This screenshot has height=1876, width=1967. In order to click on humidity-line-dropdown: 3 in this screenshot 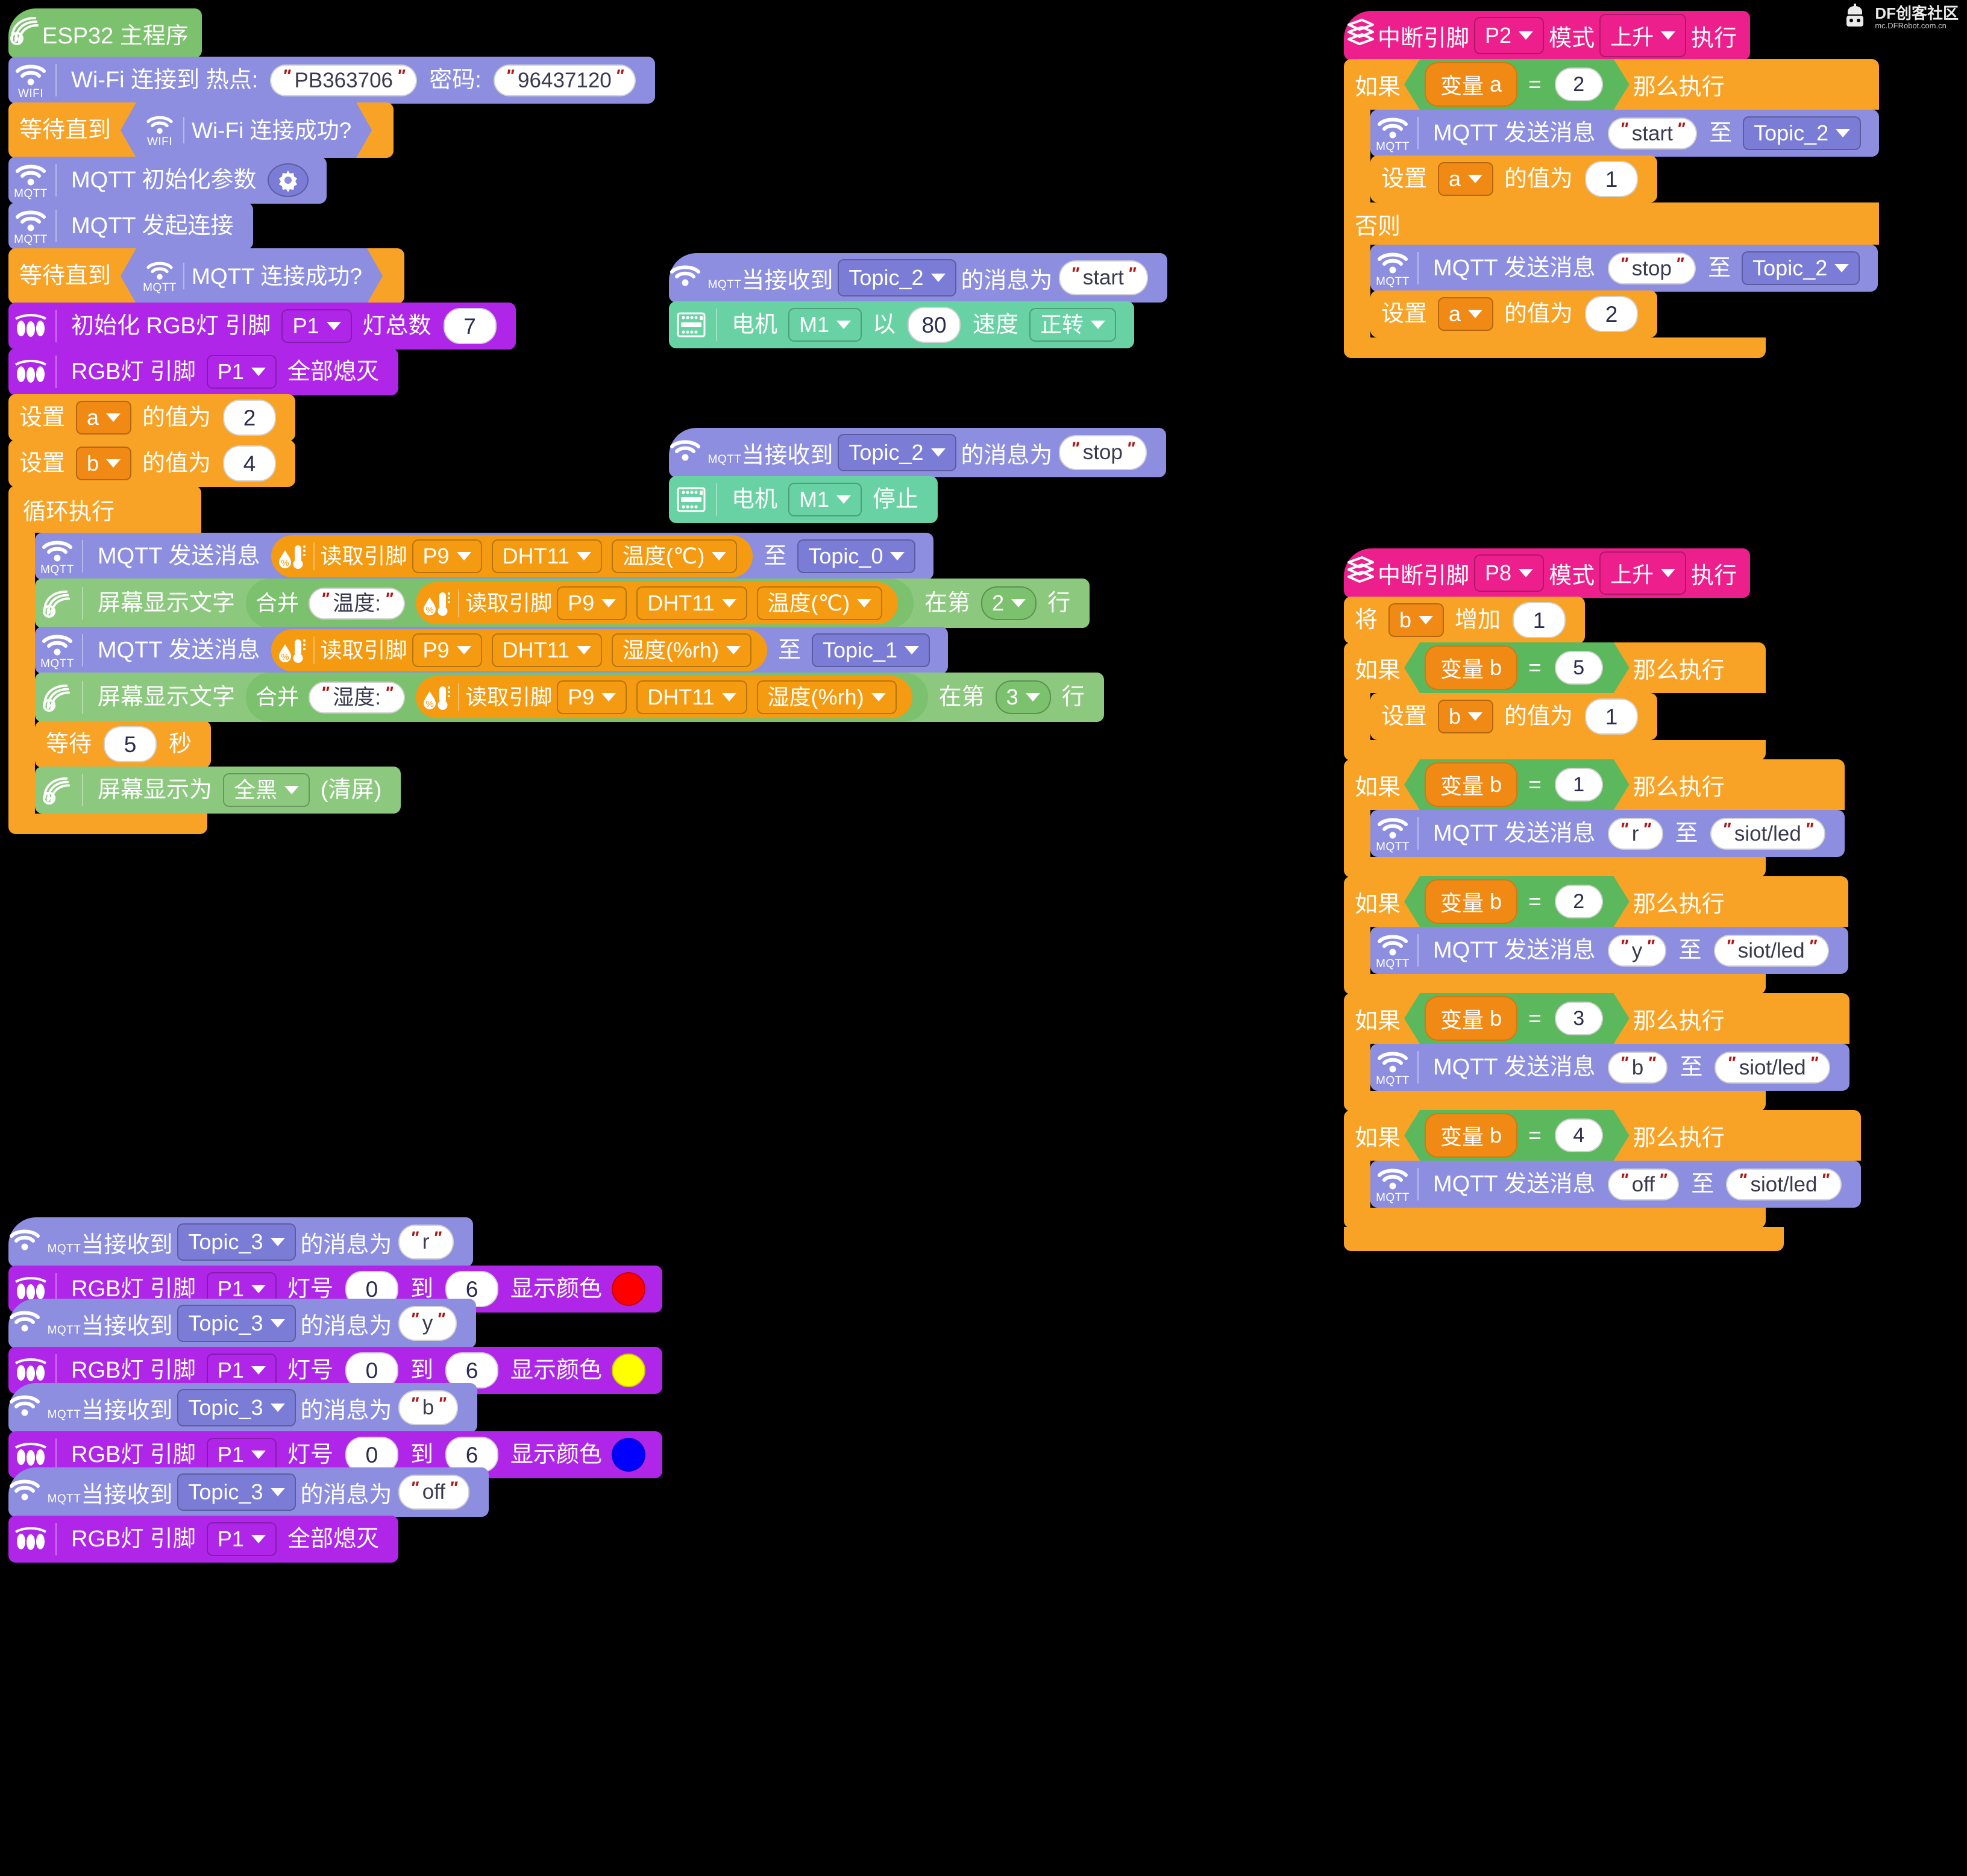, I will do `click(1023, 697)`.